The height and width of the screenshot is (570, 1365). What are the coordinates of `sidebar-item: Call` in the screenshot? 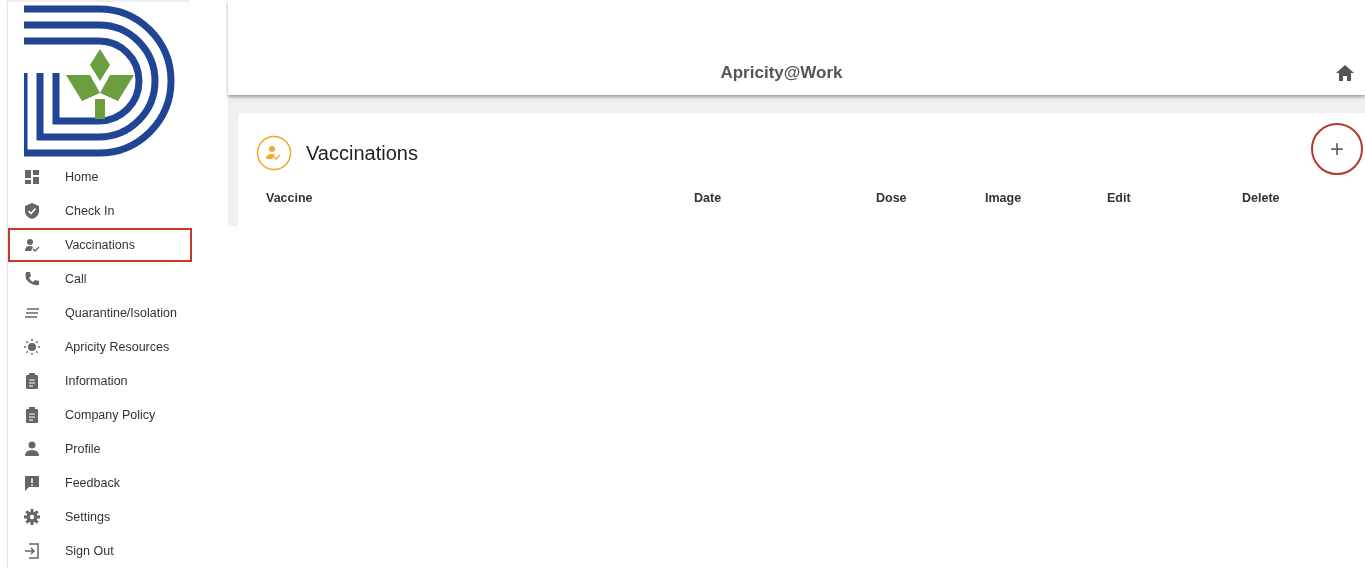 It's located at (100, 279).